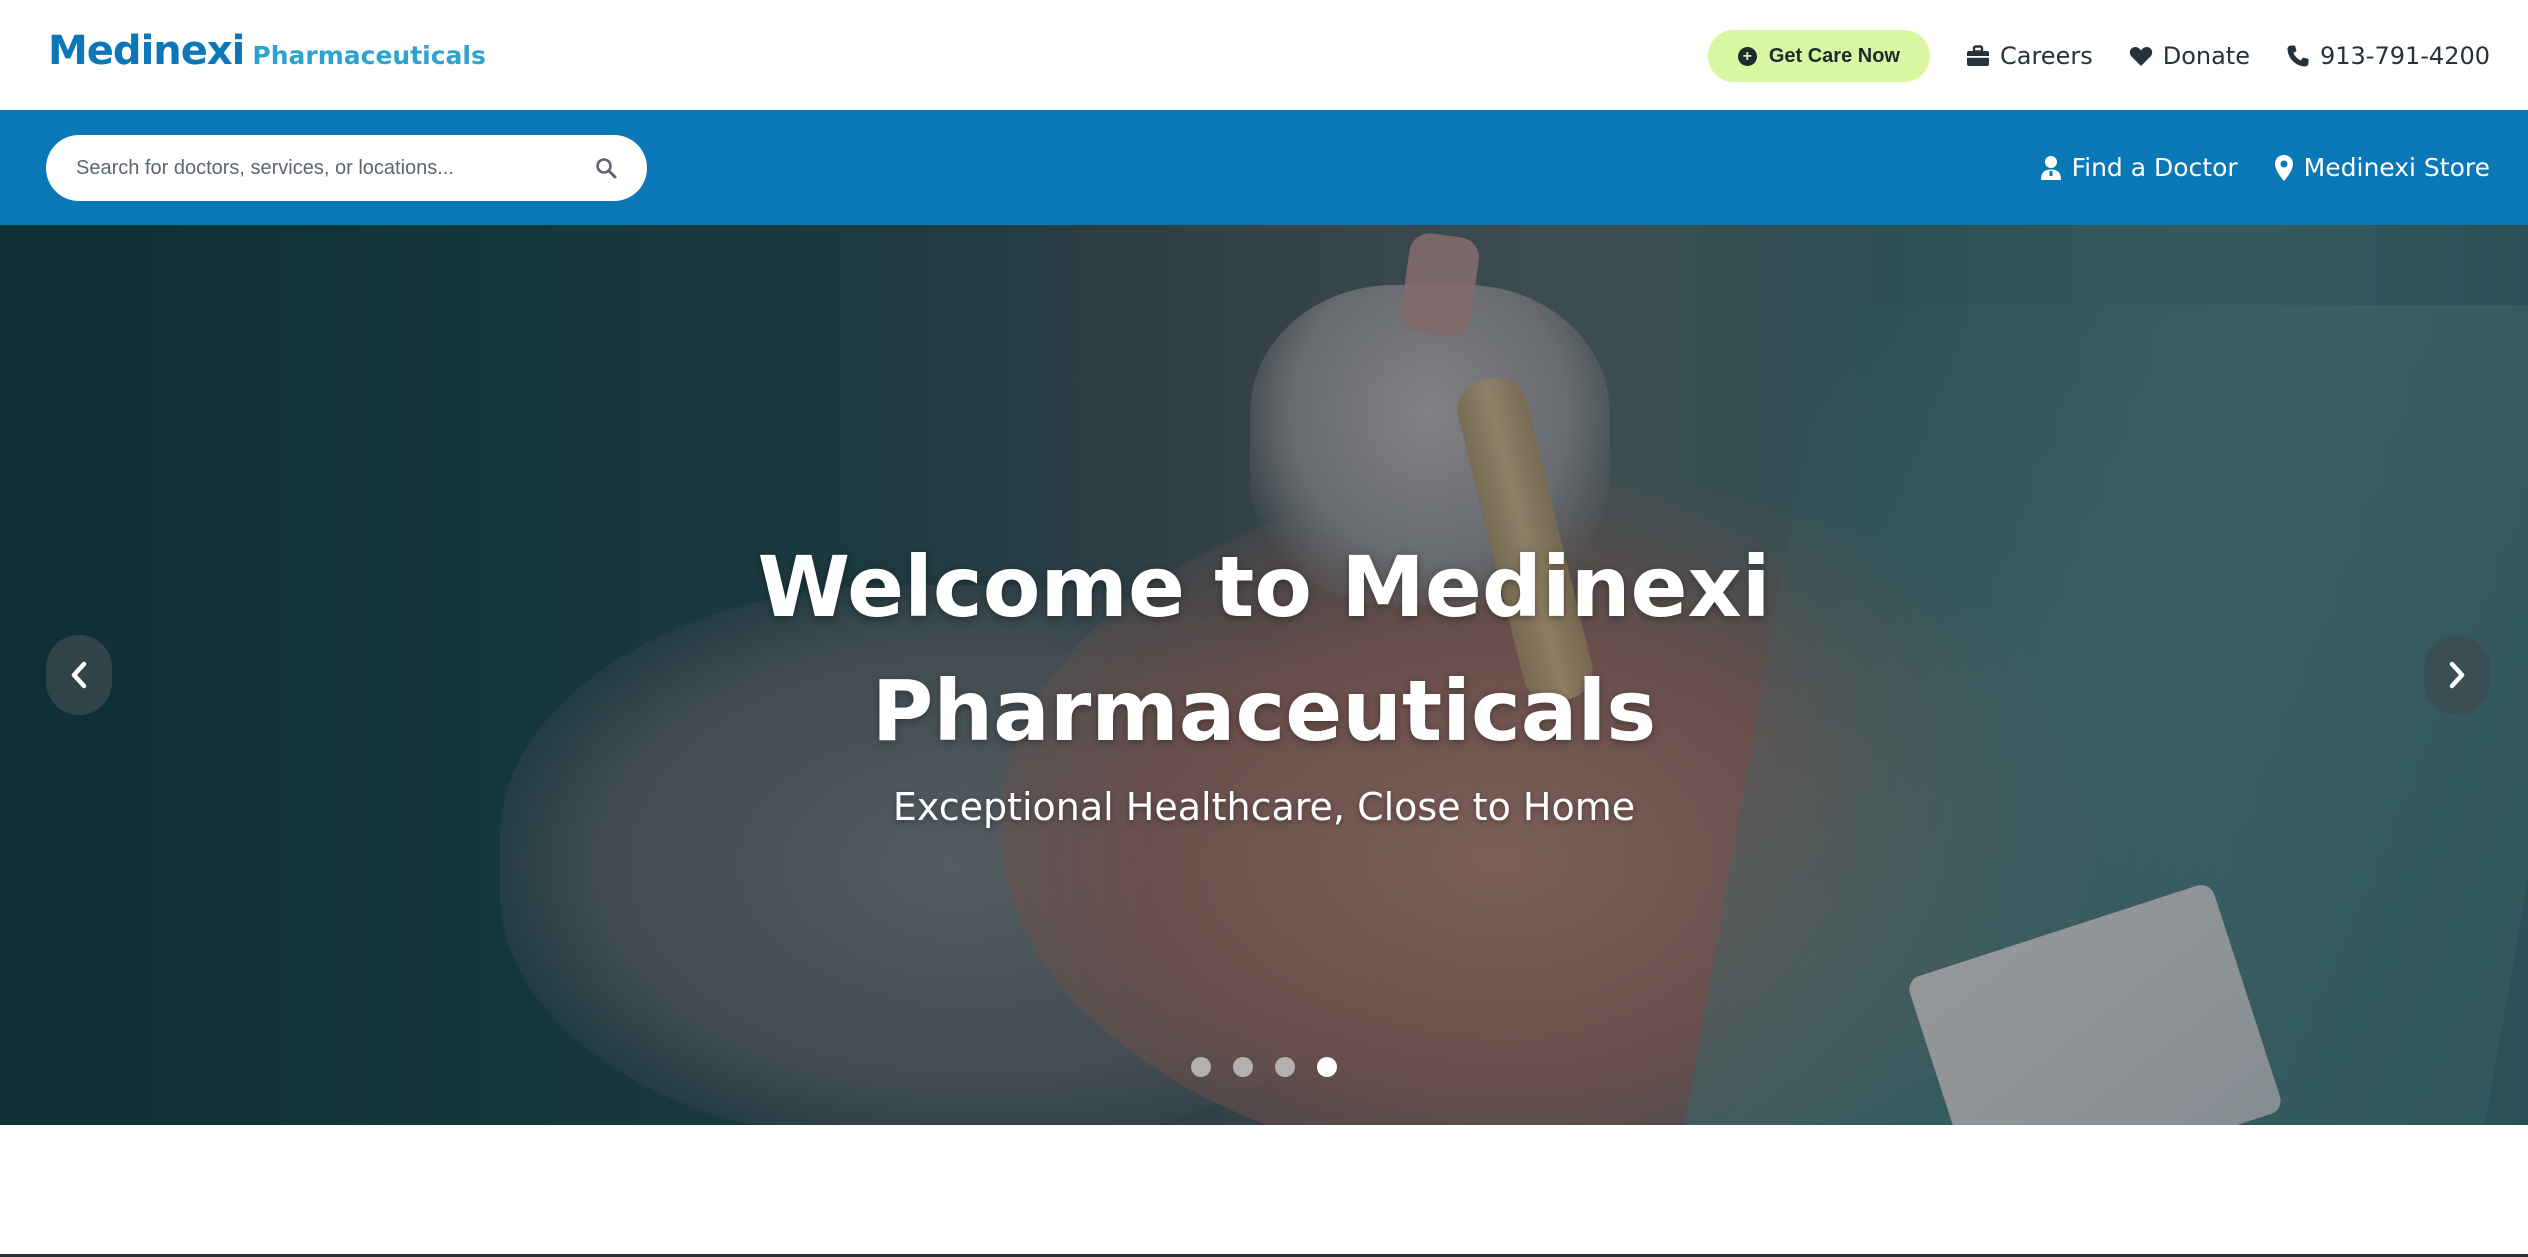 This screenshot has height=1257, width=2528. I want to click on careers-link: Careers, so click(2029, 56).